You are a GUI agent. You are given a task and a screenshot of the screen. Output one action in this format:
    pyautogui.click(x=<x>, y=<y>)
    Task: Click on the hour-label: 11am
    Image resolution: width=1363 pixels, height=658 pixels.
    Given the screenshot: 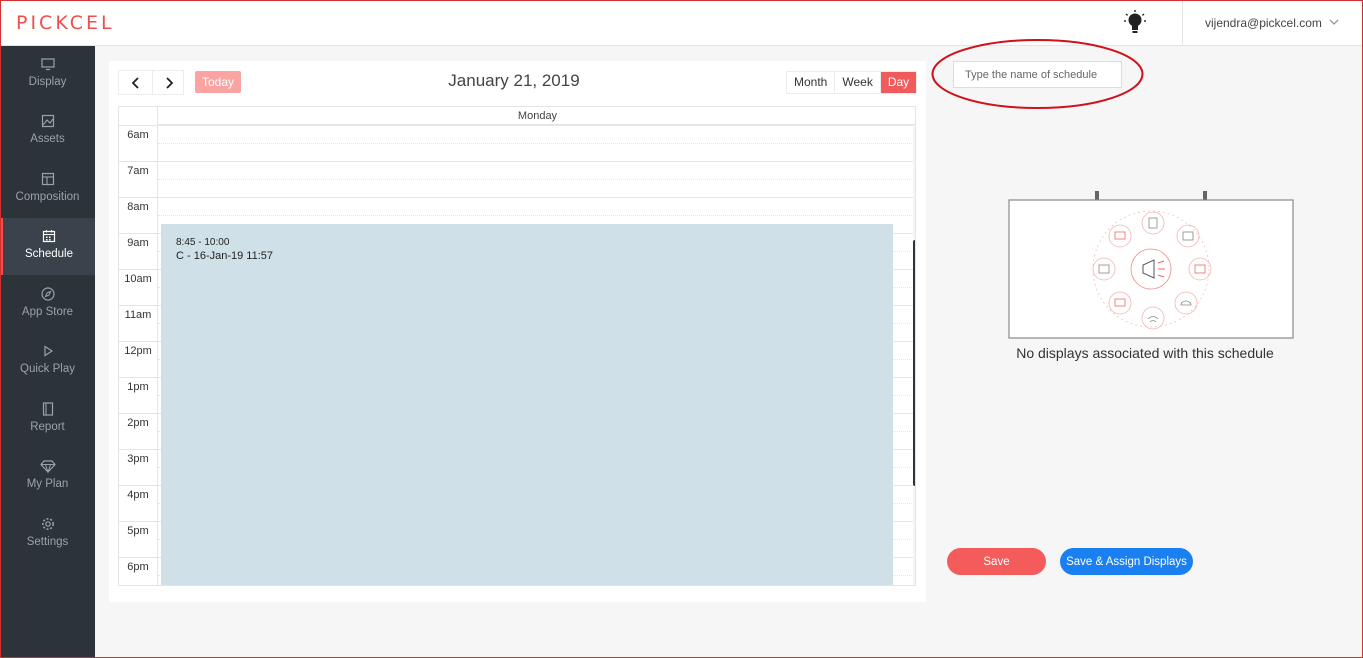 What is the action you would take?
    pyautogui.click(x=138, y=323)
    